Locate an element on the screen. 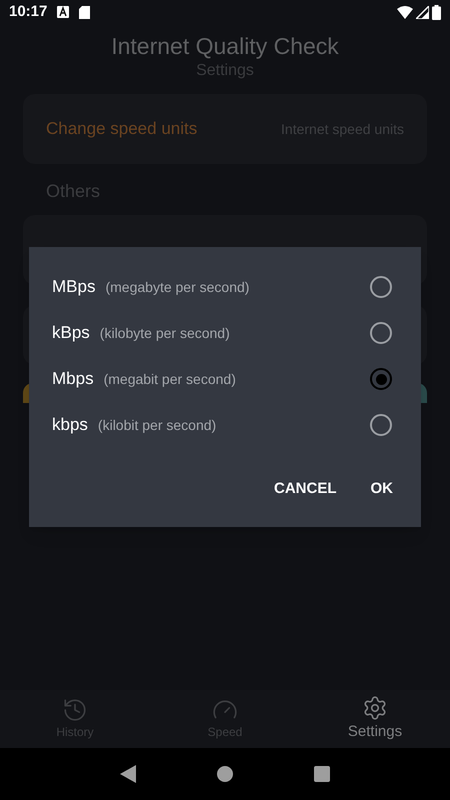 The width and height of the screenshot is (450, 800). wifi-icon is located at coordinates (405, 12).